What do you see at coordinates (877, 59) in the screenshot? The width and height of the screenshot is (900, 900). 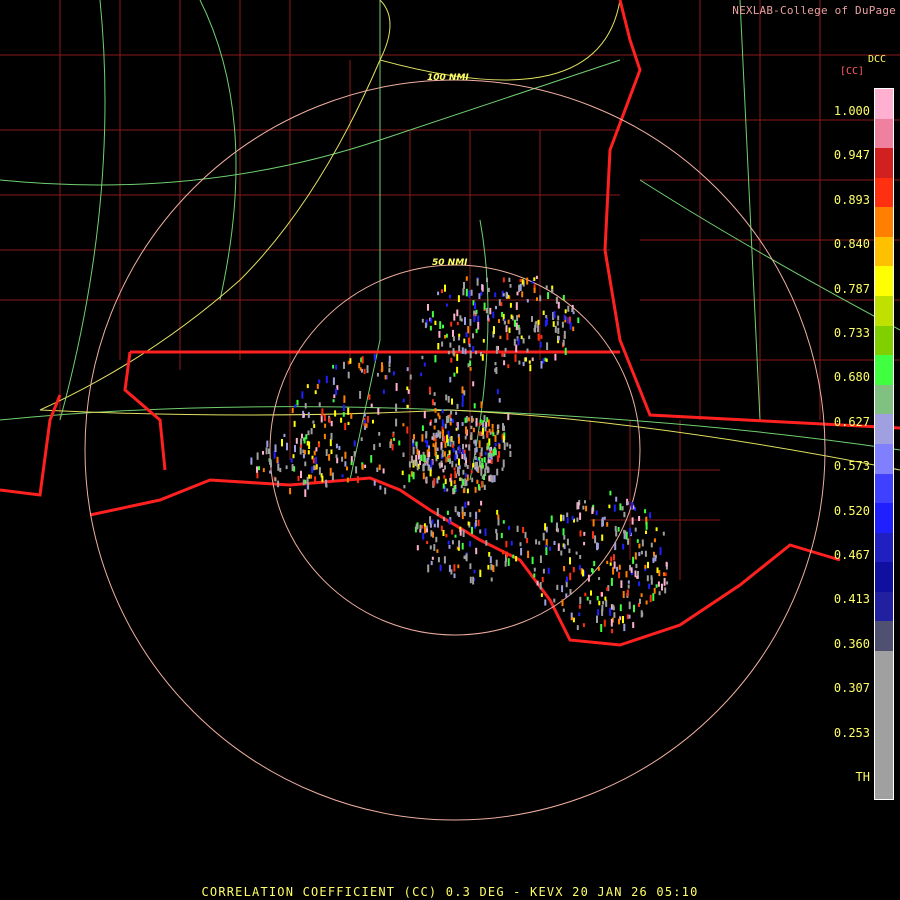 I see `site-code: DCC` at bounding box center [877, 59].